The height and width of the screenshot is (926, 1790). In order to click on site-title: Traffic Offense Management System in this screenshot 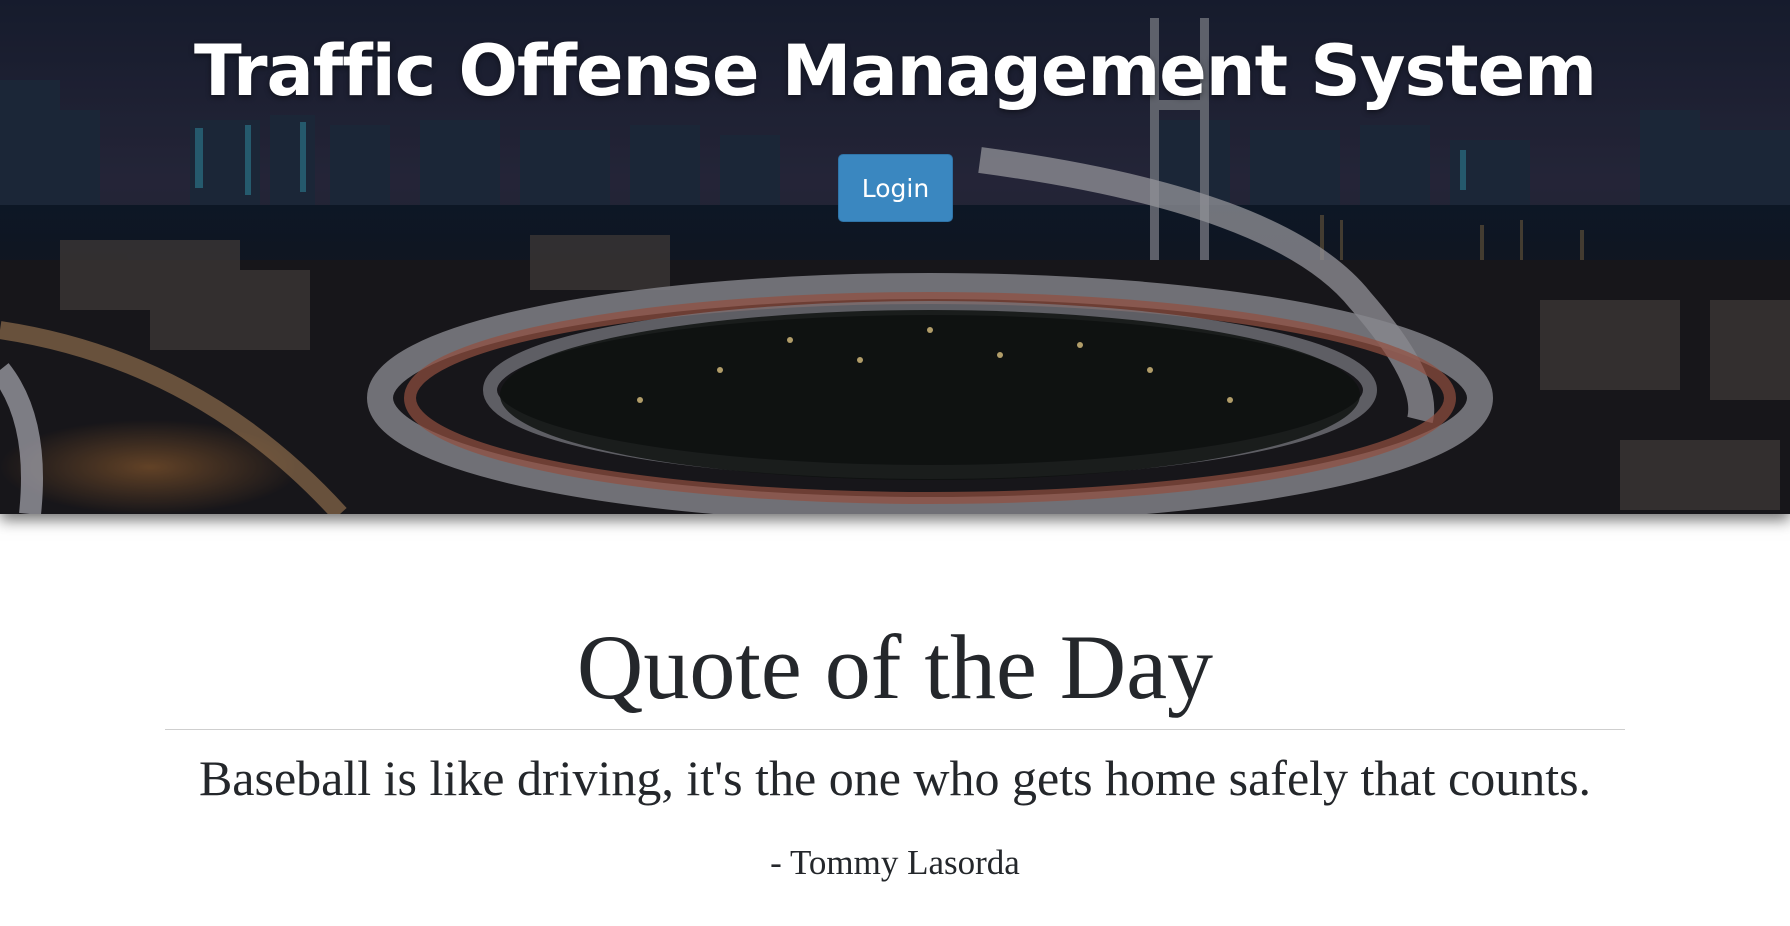, I will do `click(895, 71)`.